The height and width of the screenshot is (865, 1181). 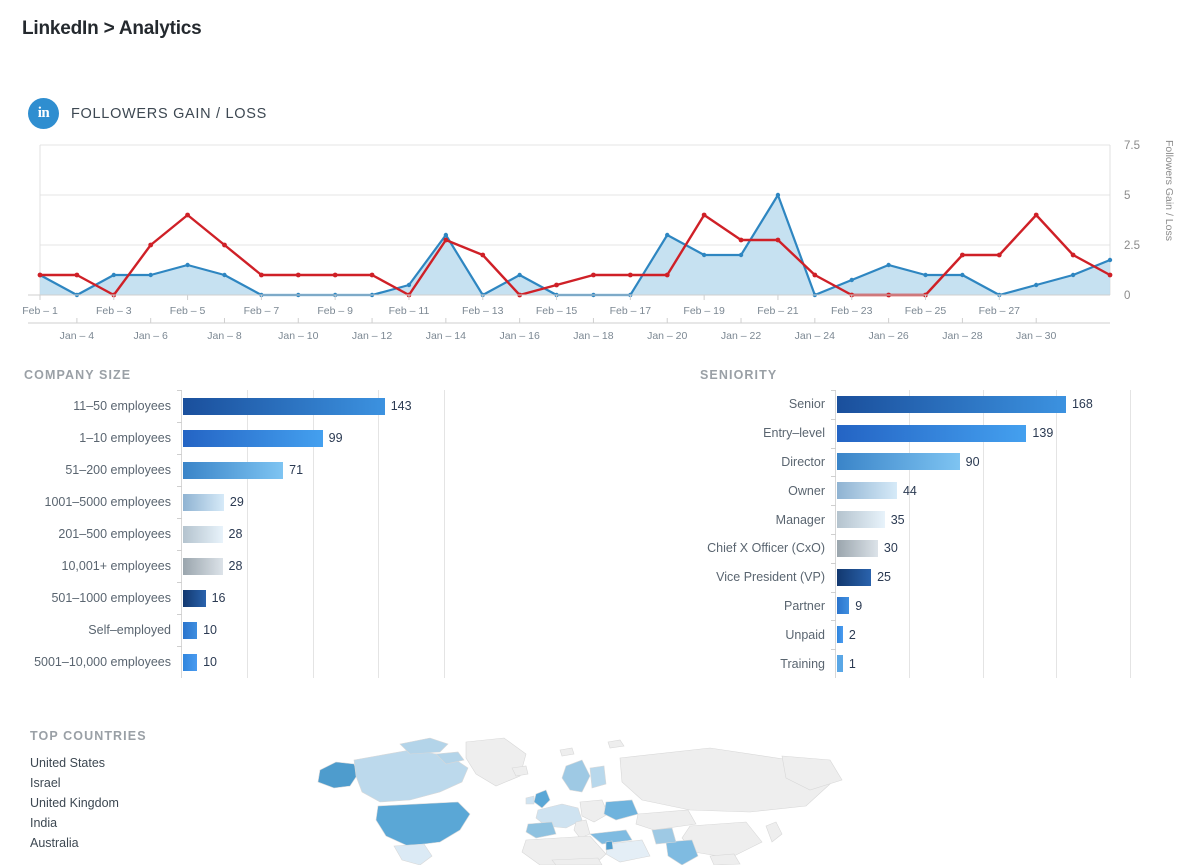 What do you see at coordinates (664, 836) in the screenshot?
I see `map-country-pakistan` at bounding box center [664, 836].